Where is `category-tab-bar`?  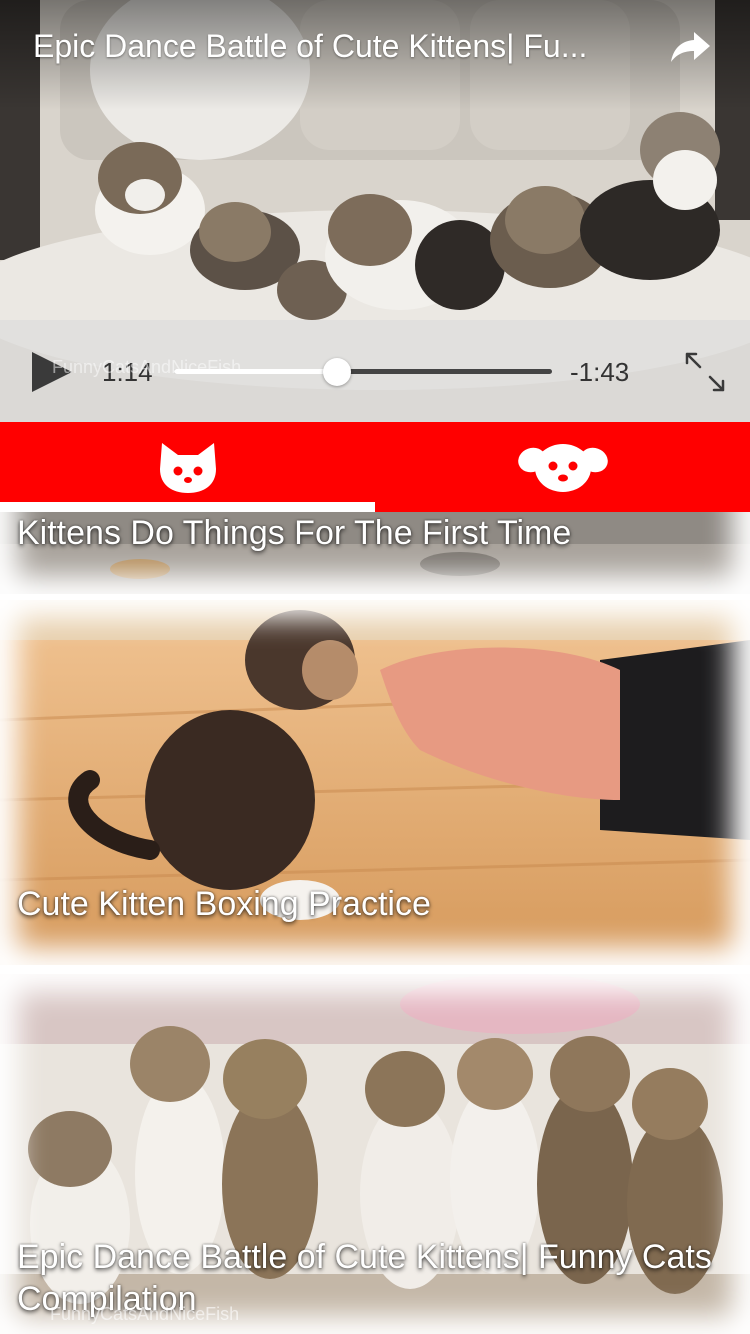 category-tab-bar is located at coordinates (375, 467).